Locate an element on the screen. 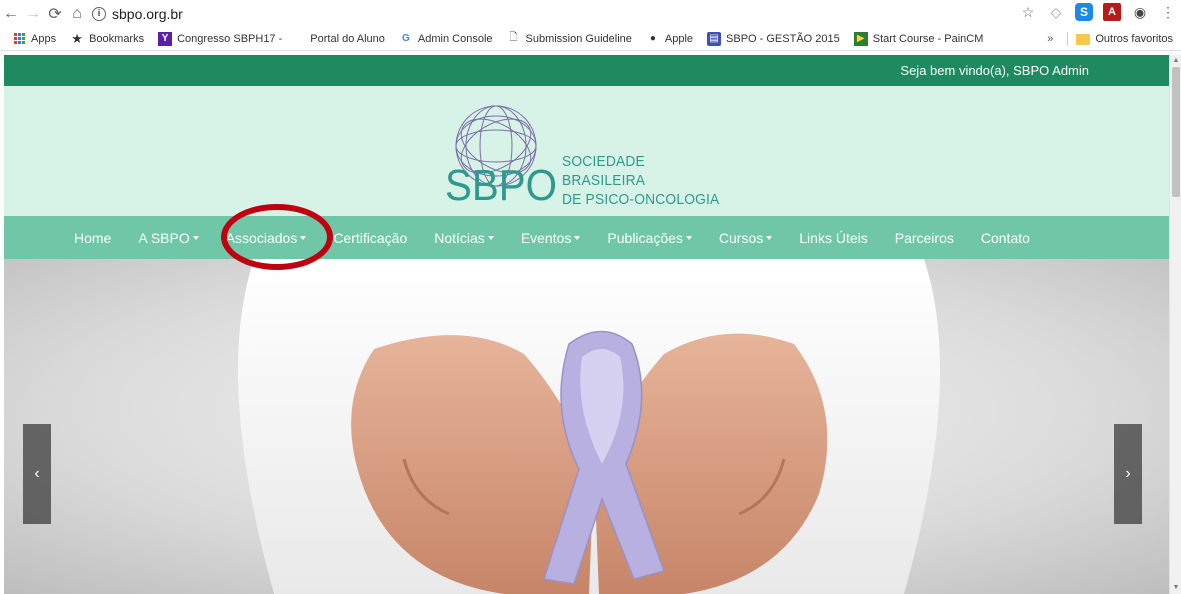 This screenshot has height=594, width=1181. logo-text: SOCIEDADE BRASILEIRA DE PSICO-ONCOLOGIA is located at coordinates (648, 180).